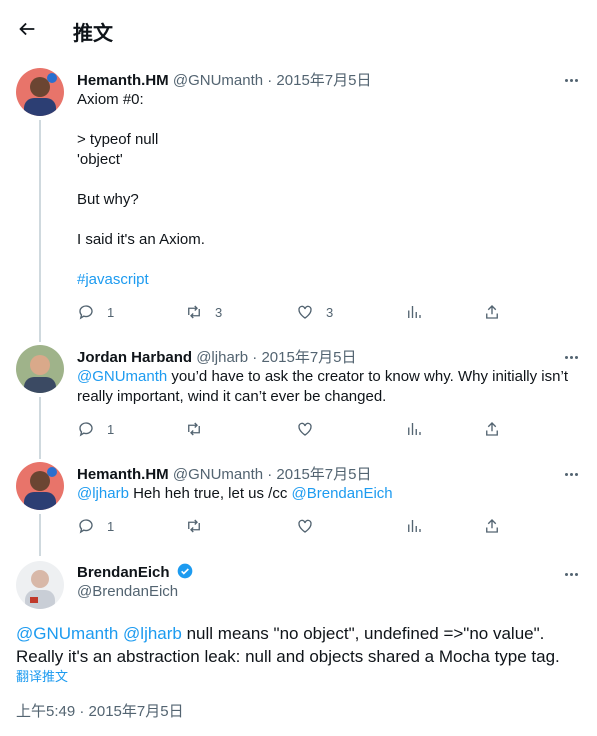  I want to click on like-count: 3, so click(330, 312).